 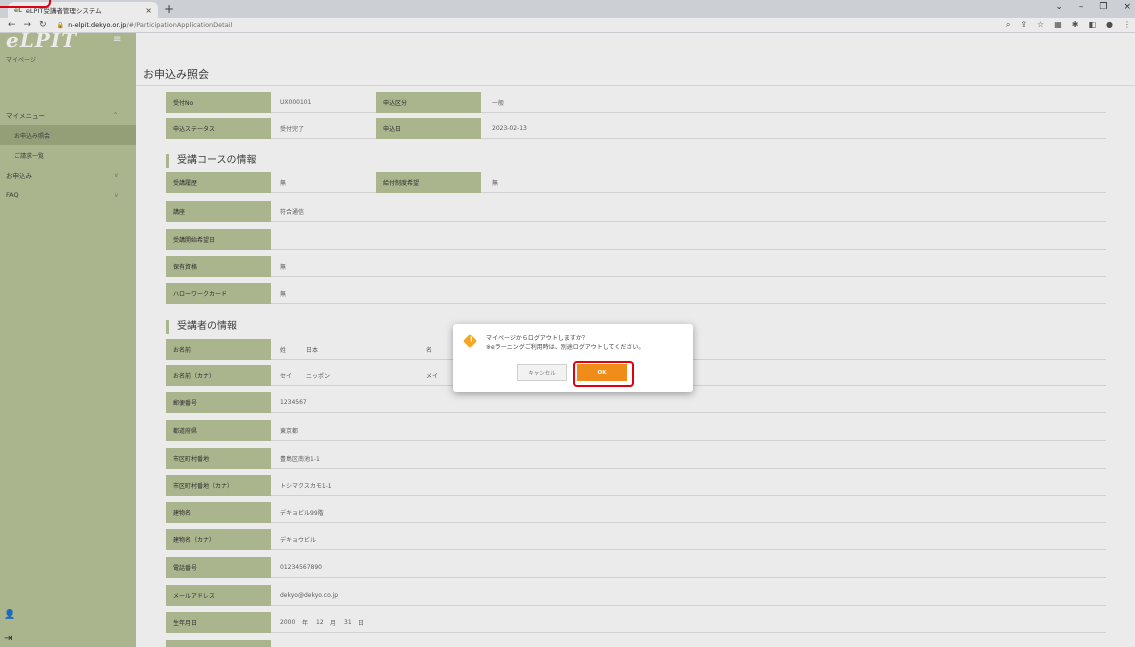 What do you see at coordinates (176, 74) in the screenshot?
I see `page-title: お申込み照会` at bounding box center [176, 74].